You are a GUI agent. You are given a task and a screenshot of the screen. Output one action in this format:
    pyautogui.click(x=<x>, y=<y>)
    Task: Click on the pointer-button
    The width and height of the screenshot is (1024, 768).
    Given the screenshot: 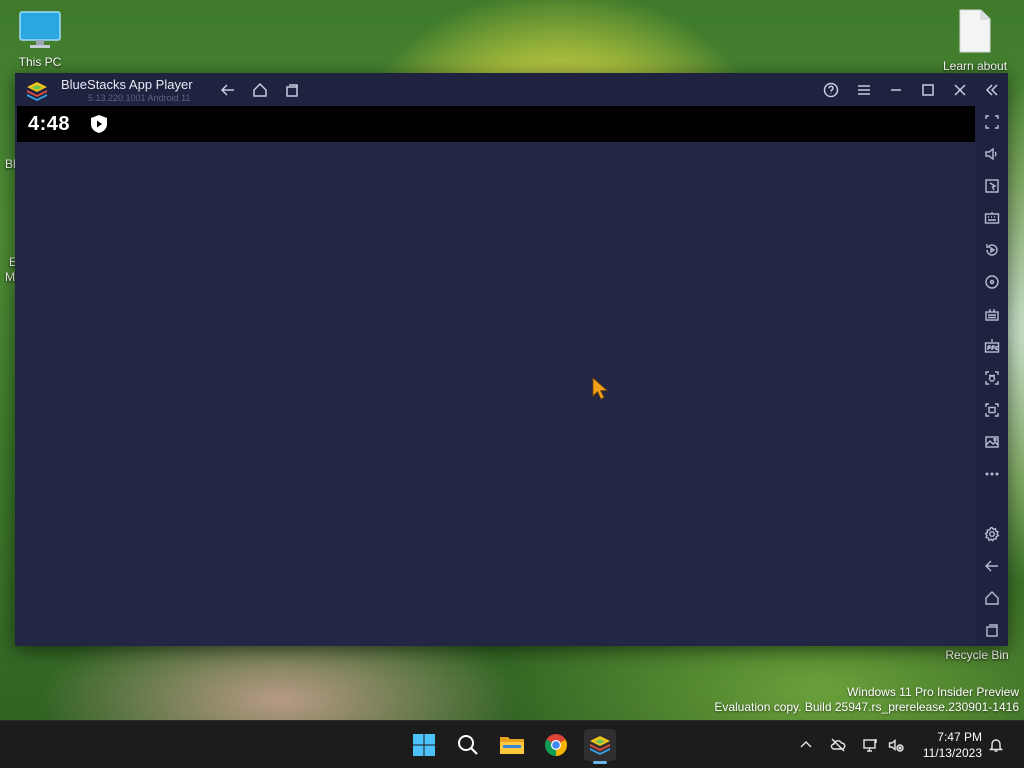 What is the action you would take?
    pyautogui.click(x=992, y=186)
    